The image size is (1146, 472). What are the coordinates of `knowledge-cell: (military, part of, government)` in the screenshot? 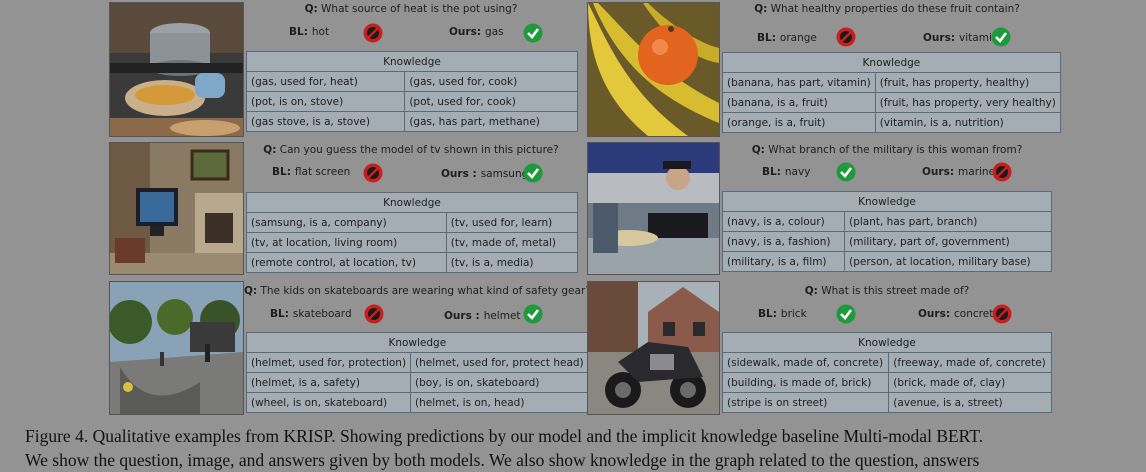 It's located at (948, 241).